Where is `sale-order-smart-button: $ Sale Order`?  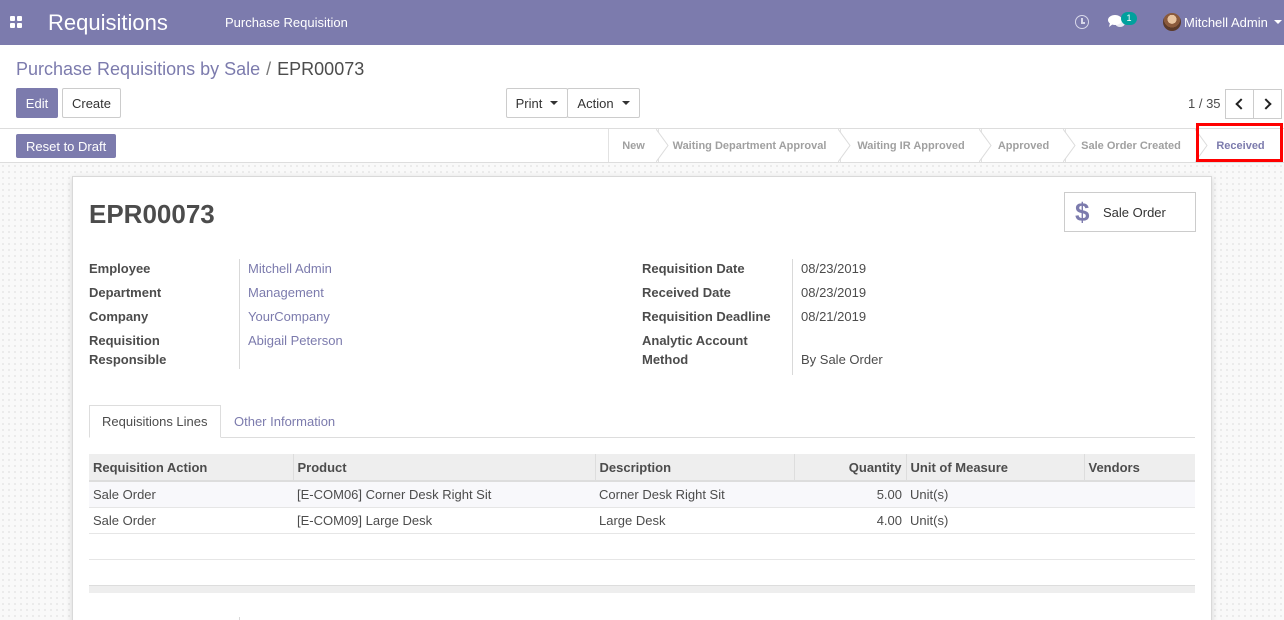 sale-order-smart-button: $ Sale Order is located at coordinates (1130, 212).